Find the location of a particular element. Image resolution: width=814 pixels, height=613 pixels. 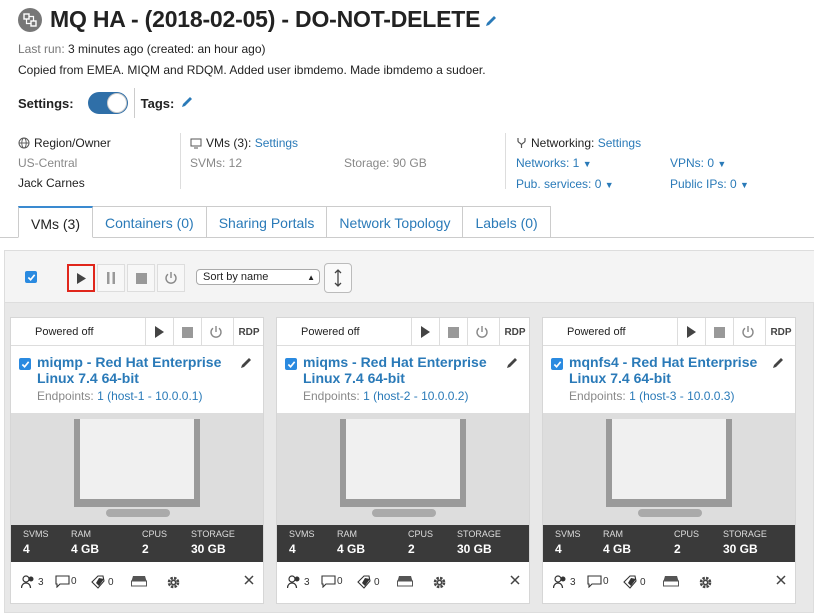

title-row: MQ HA - (2018-02-05) - DO-NOT-DELETE is located at coordinates (258, 19).